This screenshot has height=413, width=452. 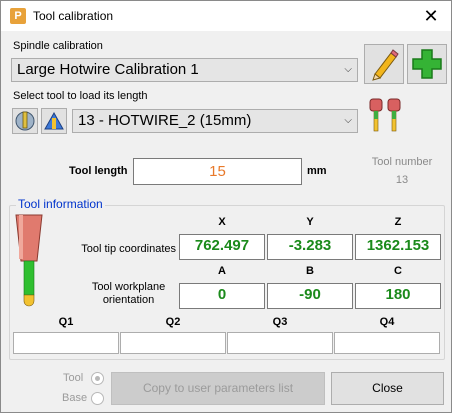 What do you see at coordinates (398, 247) in the screenshot?
I see `tip-z-value: 1362.153` at bounding box center [398, 247].